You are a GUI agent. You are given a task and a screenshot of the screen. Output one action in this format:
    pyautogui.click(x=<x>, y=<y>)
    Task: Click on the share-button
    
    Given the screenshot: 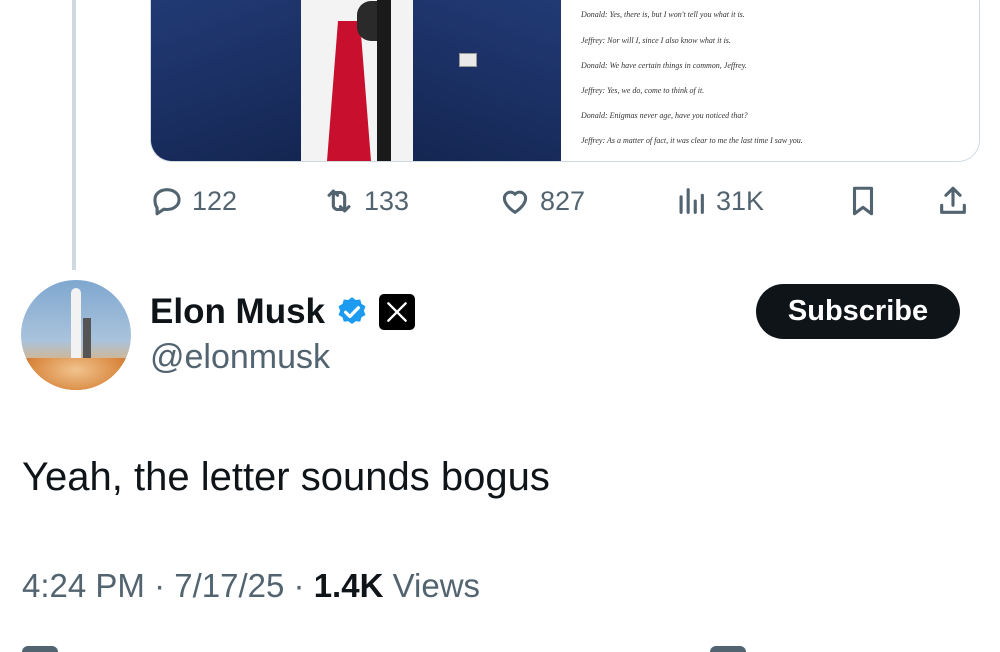 What is the action you would take?
    pyautogui.click(x=953, y=201)
    